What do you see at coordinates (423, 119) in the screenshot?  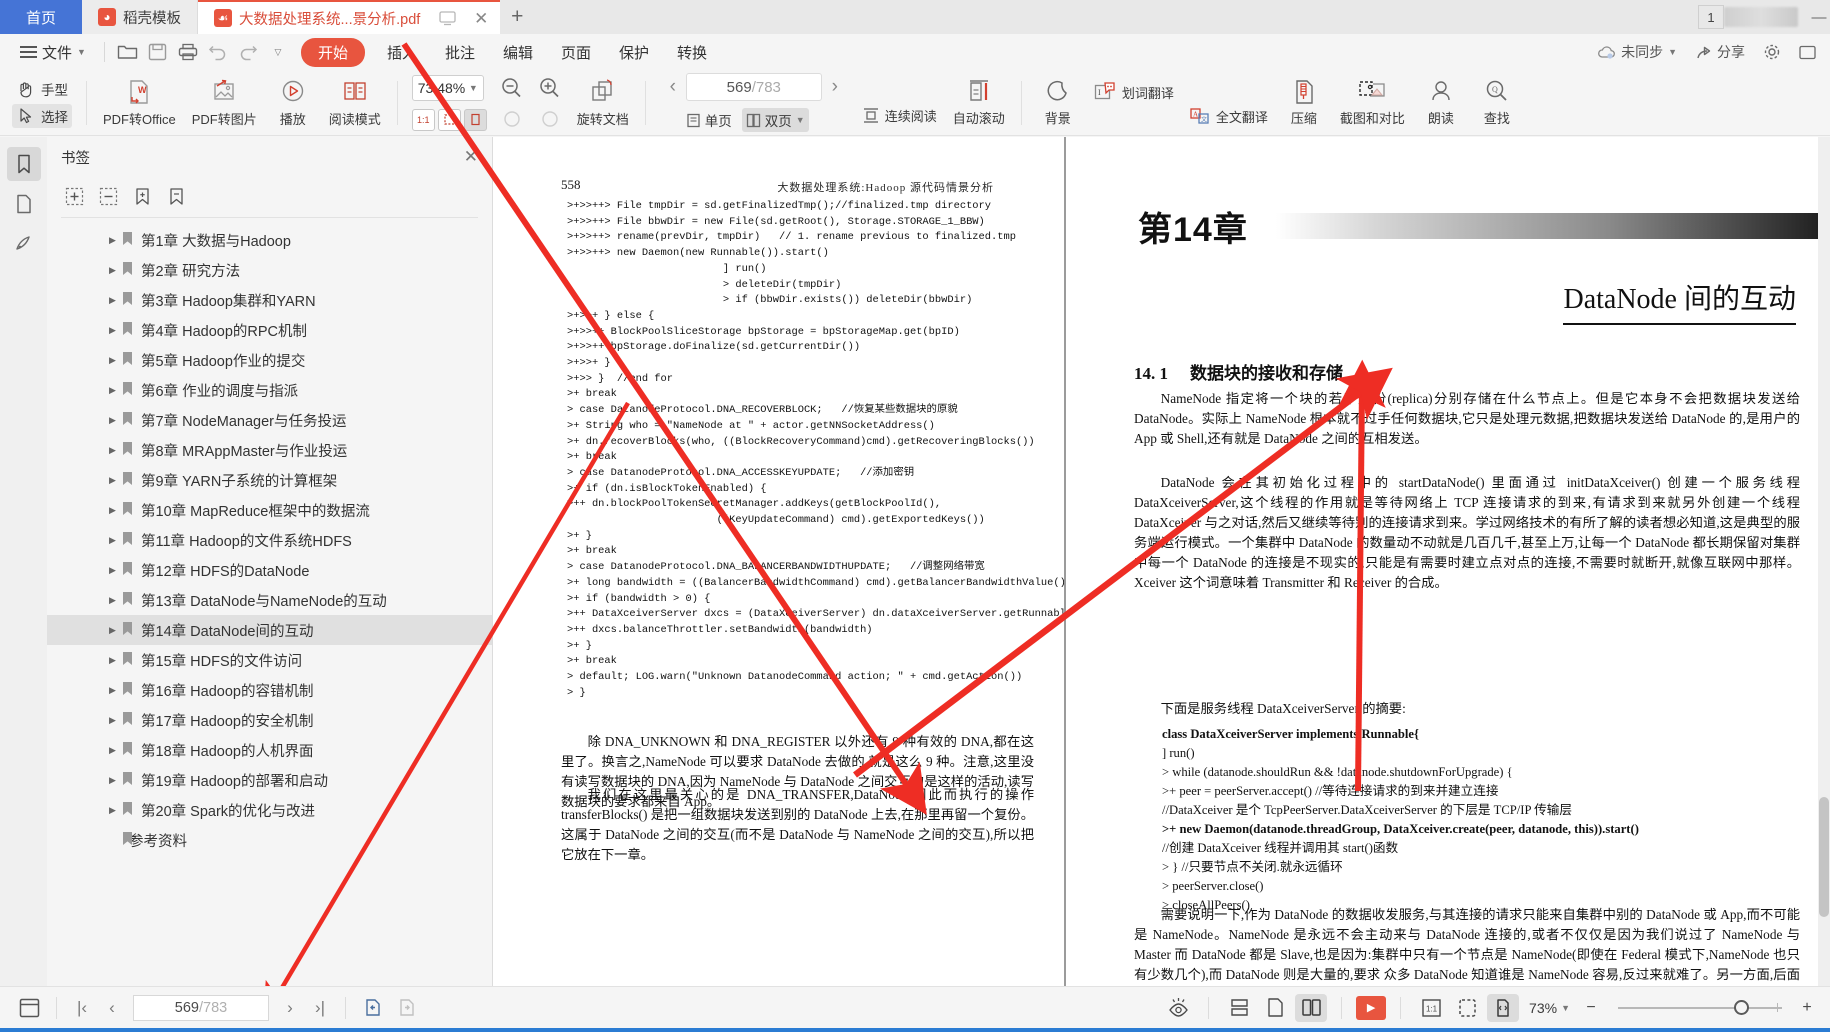 I see `actual-size-button: 1:1` at bounding box center [423, 119].